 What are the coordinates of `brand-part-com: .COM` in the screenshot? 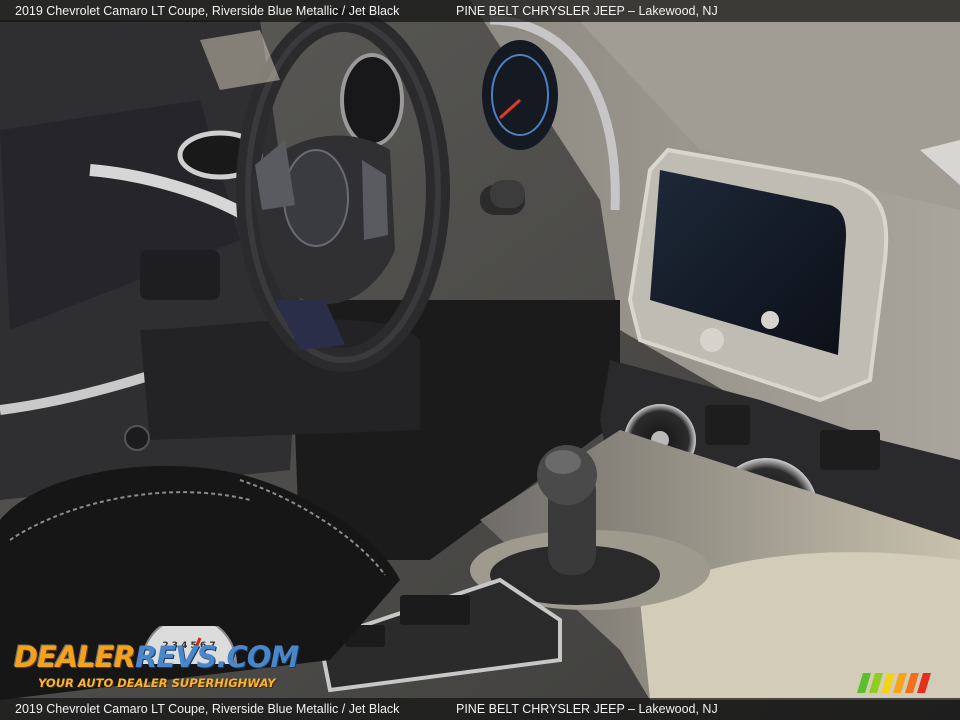 It's located at (257, 657).